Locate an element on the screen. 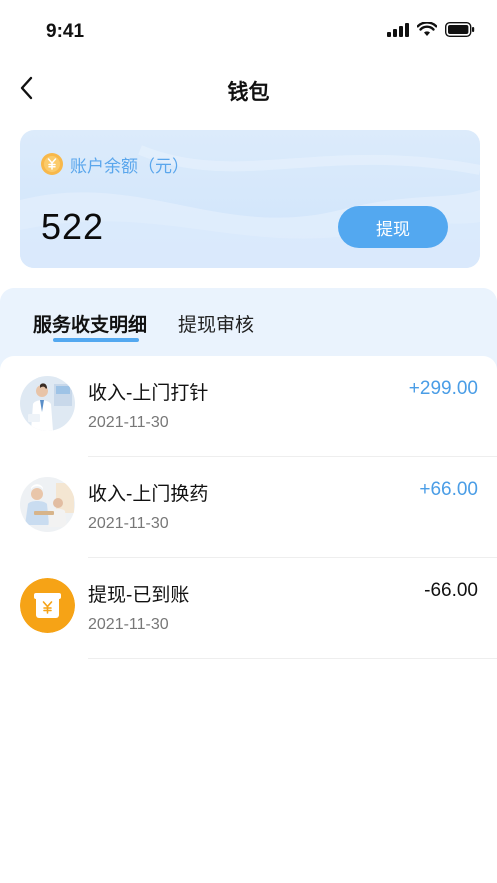 This screenshot has width=497, height=883. record-amount: -66.00 is located at coordinates (451, 590).